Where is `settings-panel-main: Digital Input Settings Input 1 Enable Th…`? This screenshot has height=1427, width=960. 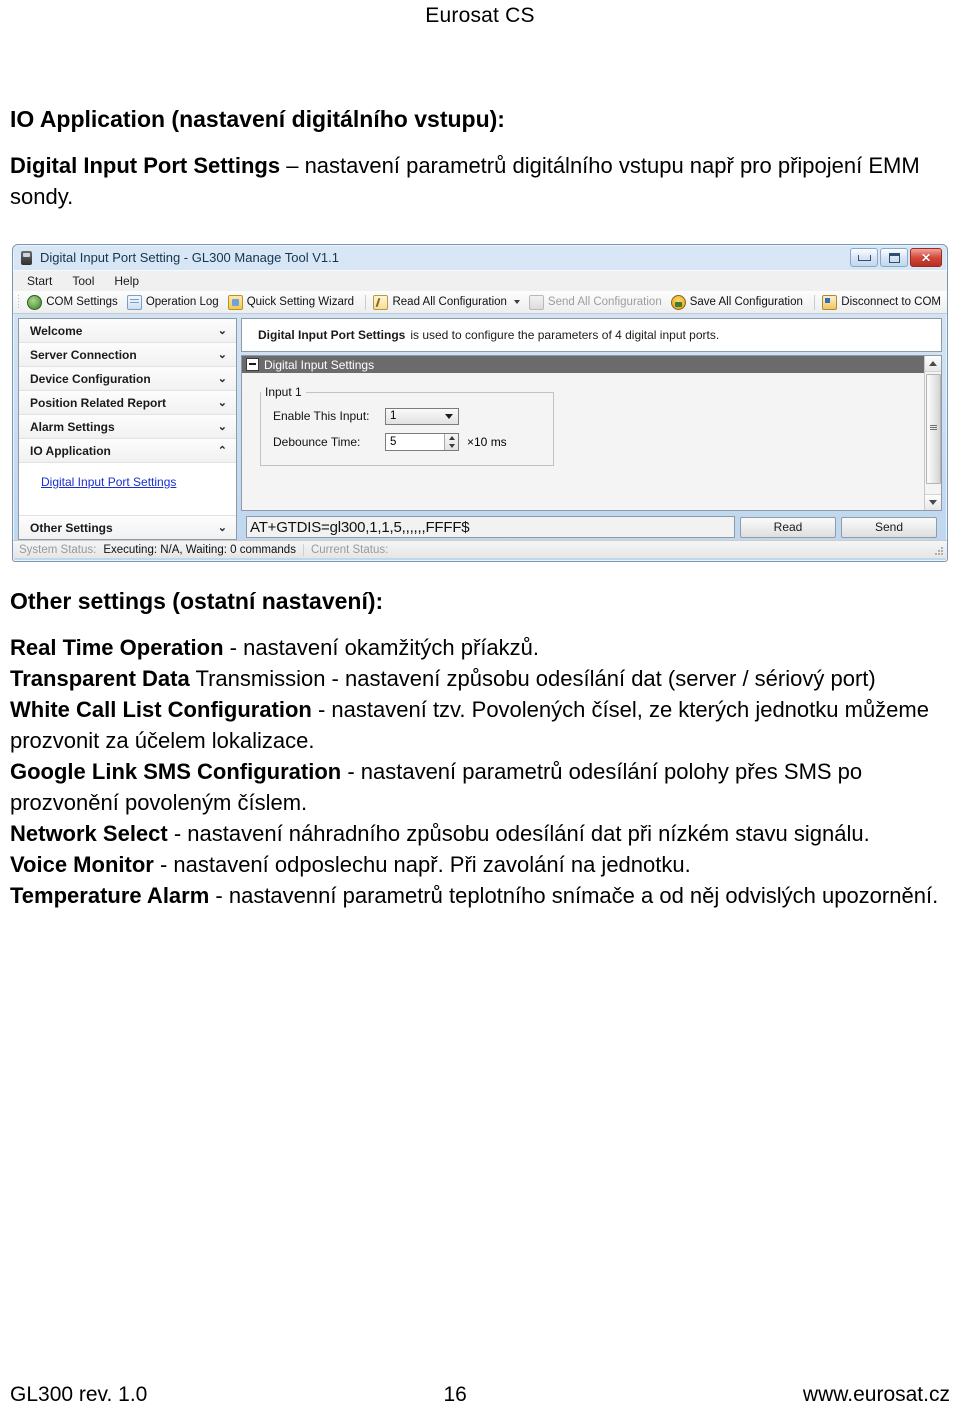 settings-panel-main: Digital Input Settings Input 1 Enable Th… is located at coordinates (583, 433).